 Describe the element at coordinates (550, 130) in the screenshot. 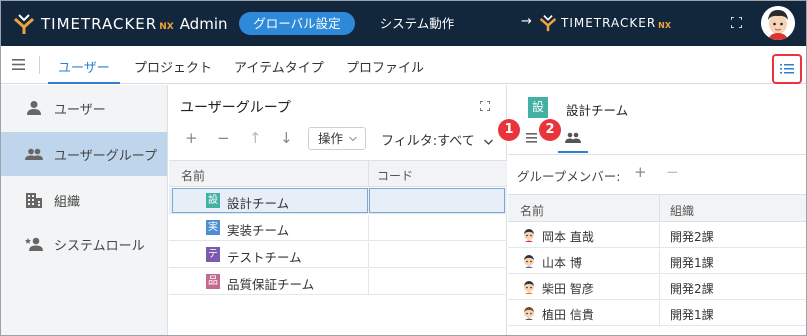

I see `callout-badge-2: 2` at that location.